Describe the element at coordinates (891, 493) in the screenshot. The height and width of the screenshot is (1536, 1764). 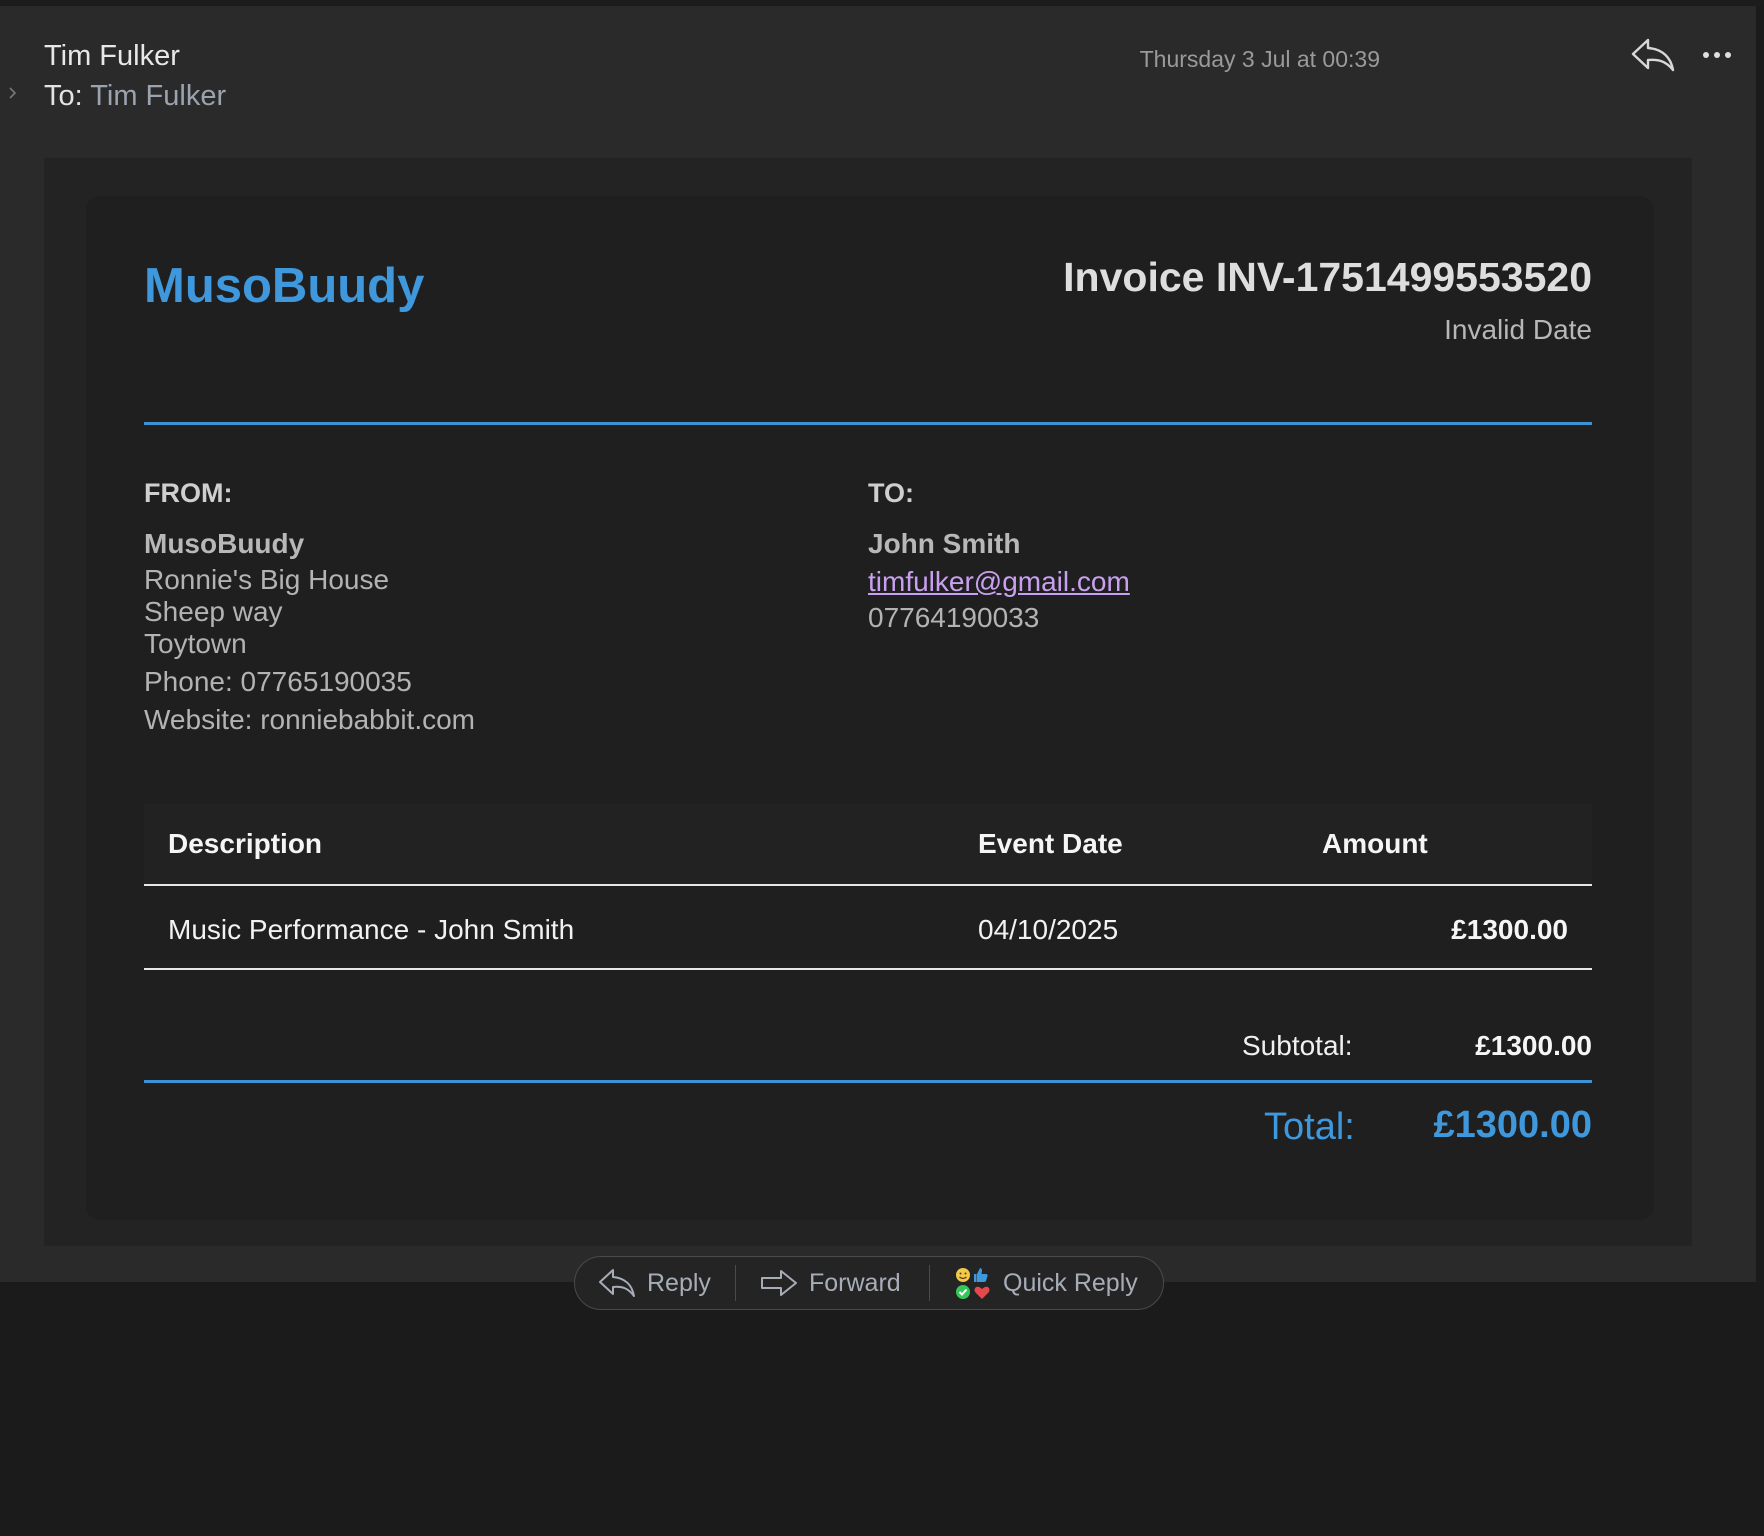
I see `to-section-label: TO:` at that location.